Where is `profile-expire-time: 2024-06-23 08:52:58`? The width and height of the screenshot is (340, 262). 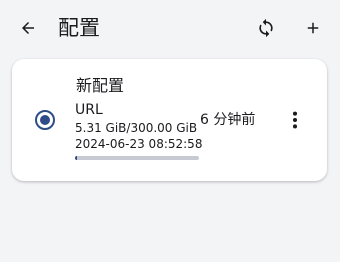 profile-expire-time: 2024-06-23 08:52:58 is located at coordinates (139, 144).